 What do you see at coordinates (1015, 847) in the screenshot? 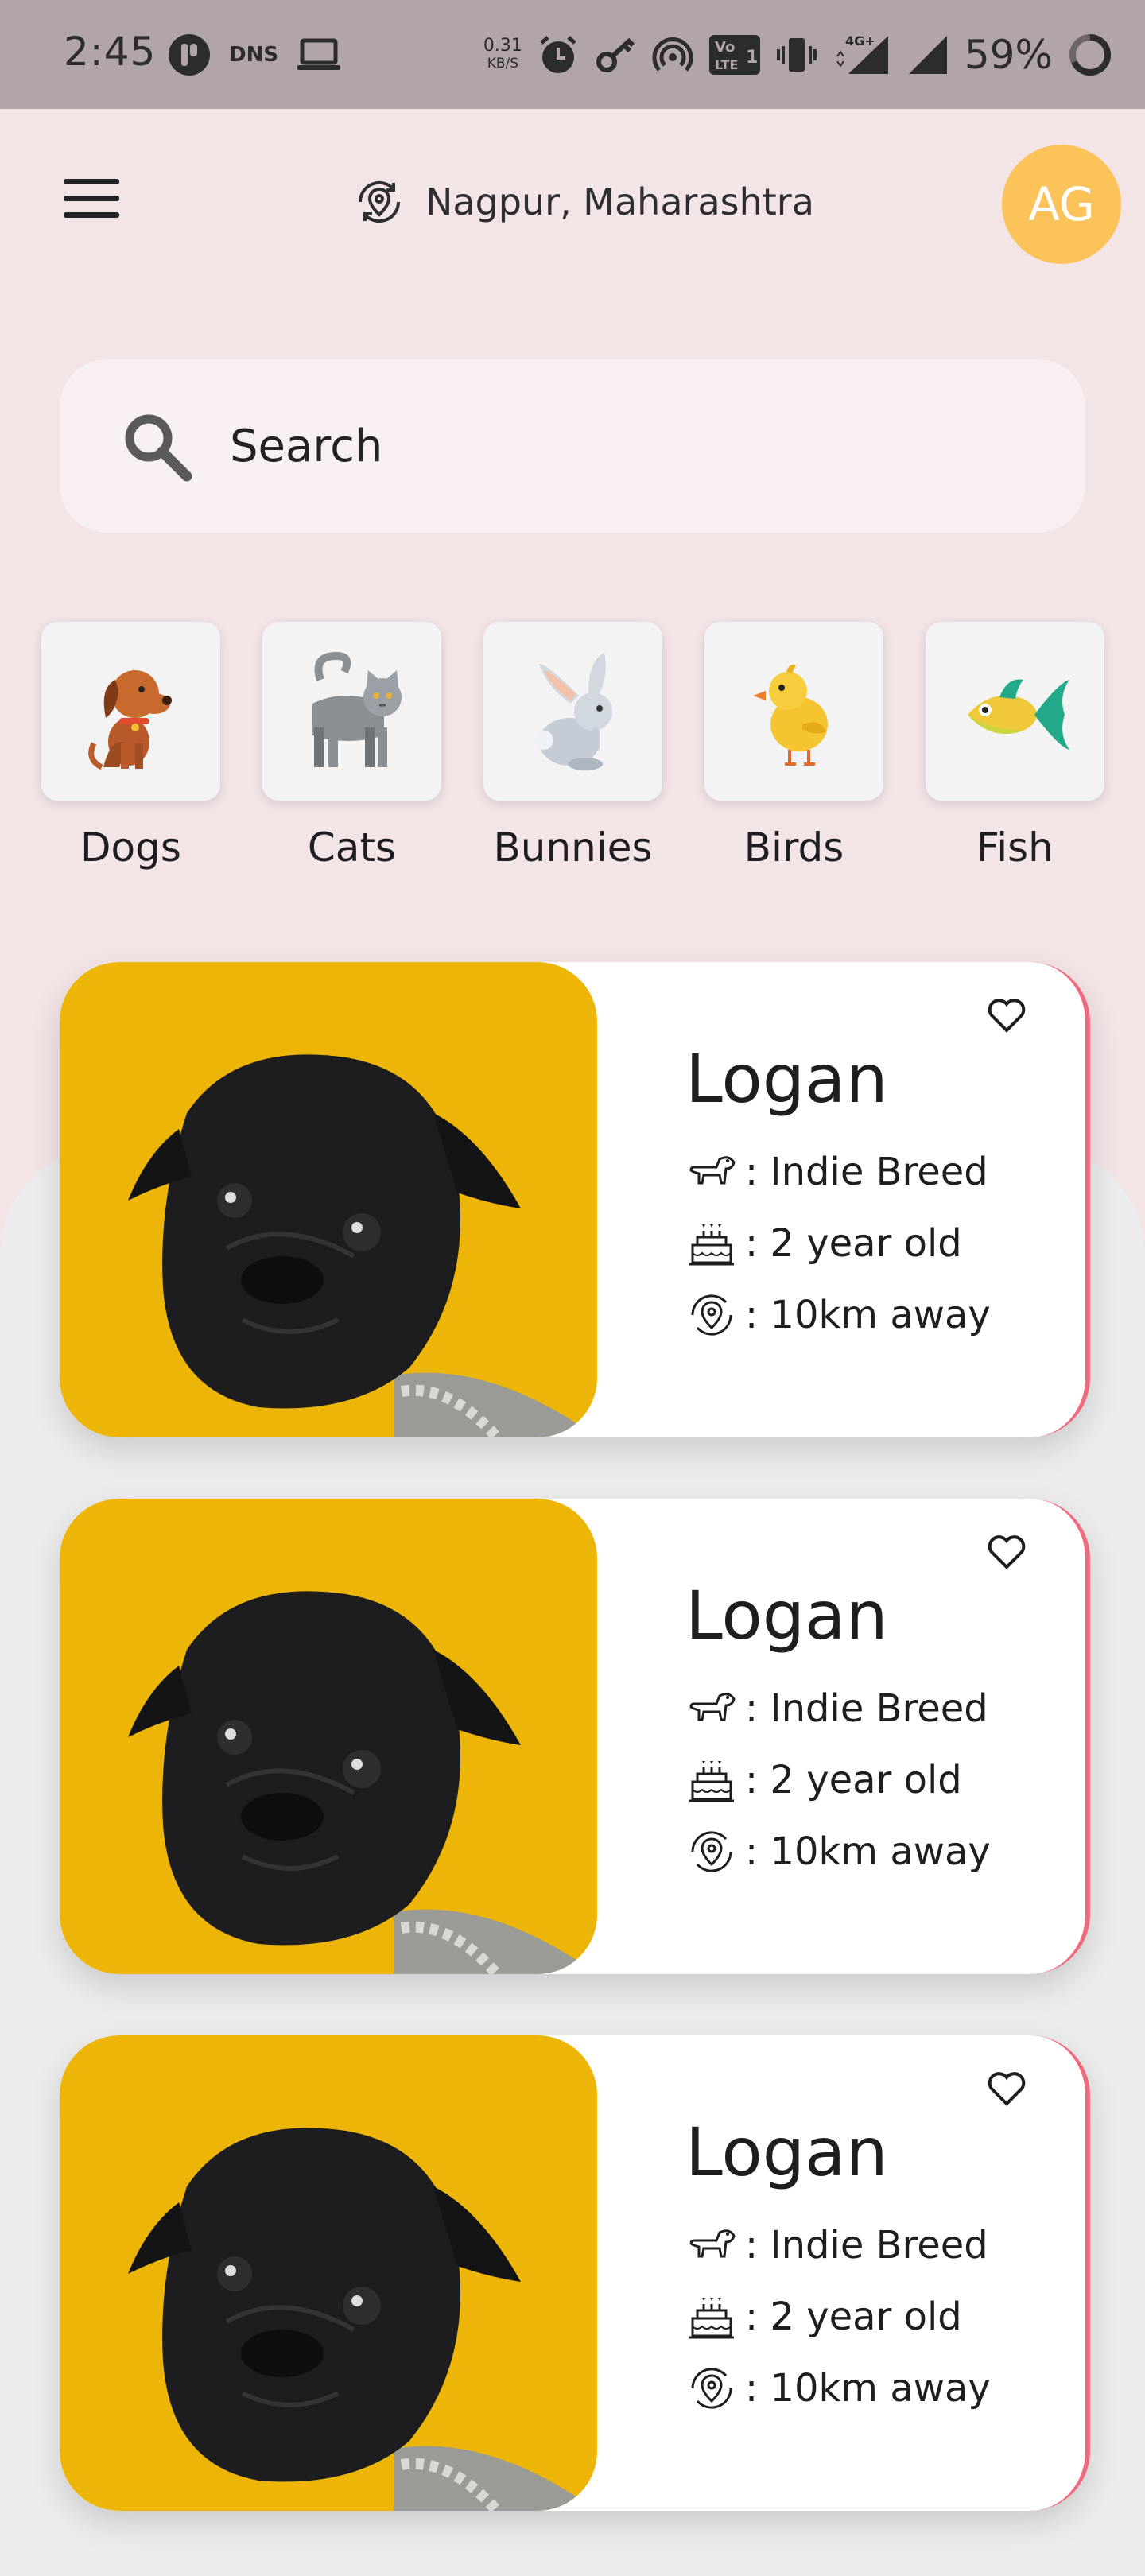
I see `category-label: Fish` at bounding box center [1015, 847].